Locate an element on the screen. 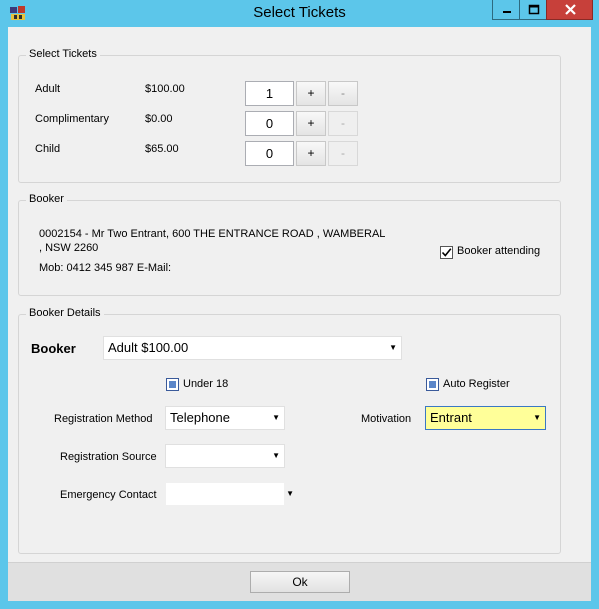 This screenshot has height=609, width=599. booker-select: Adult $100.00 ▼ is located at coordinates (252, 348).